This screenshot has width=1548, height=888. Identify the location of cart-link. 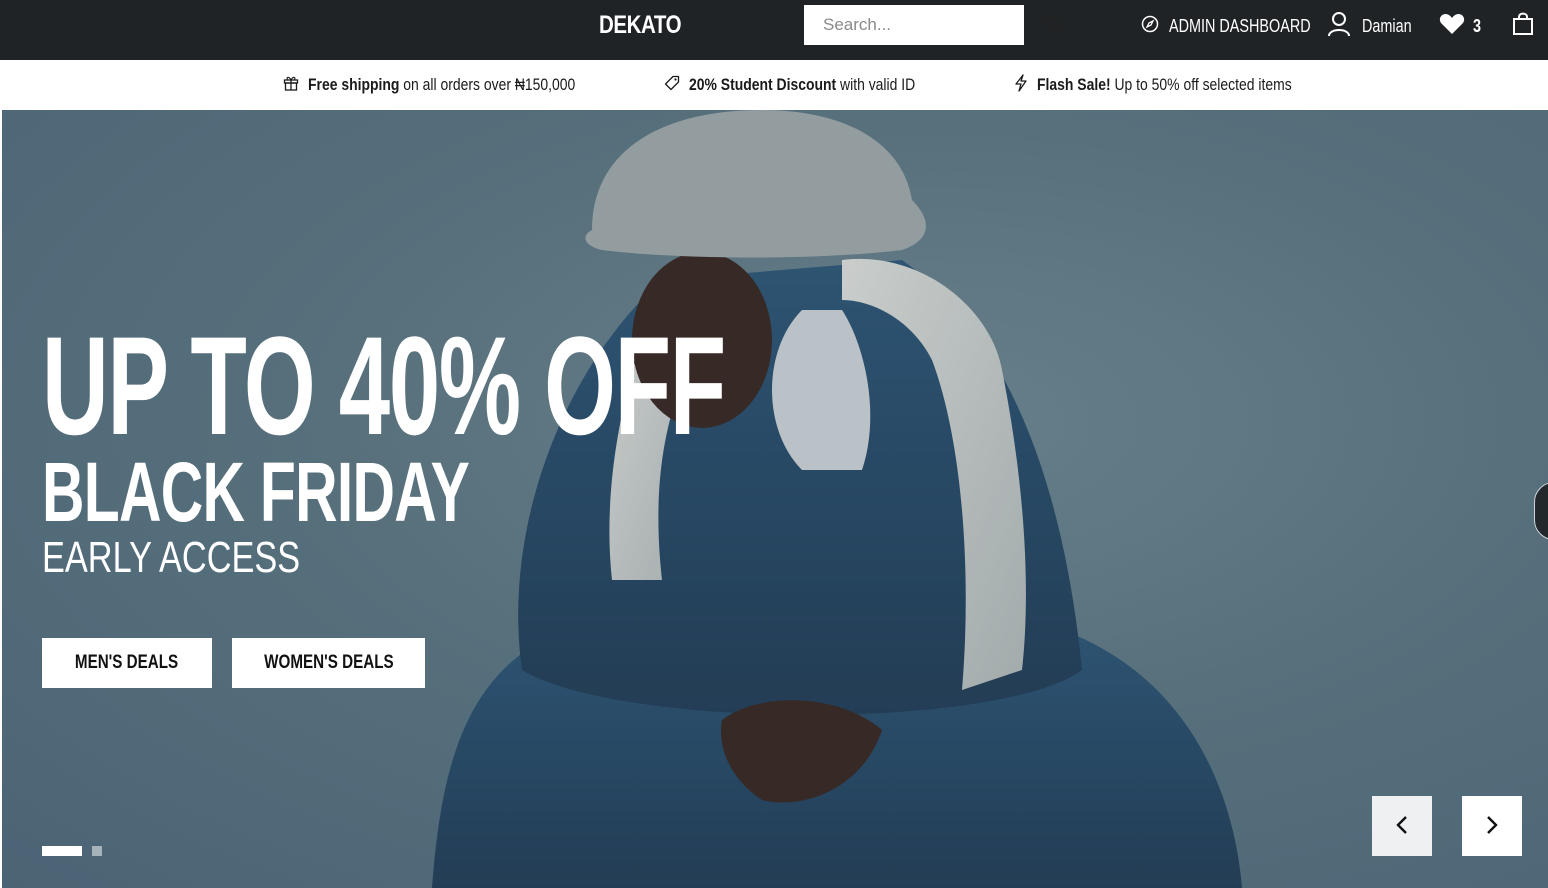
(1523, 26).